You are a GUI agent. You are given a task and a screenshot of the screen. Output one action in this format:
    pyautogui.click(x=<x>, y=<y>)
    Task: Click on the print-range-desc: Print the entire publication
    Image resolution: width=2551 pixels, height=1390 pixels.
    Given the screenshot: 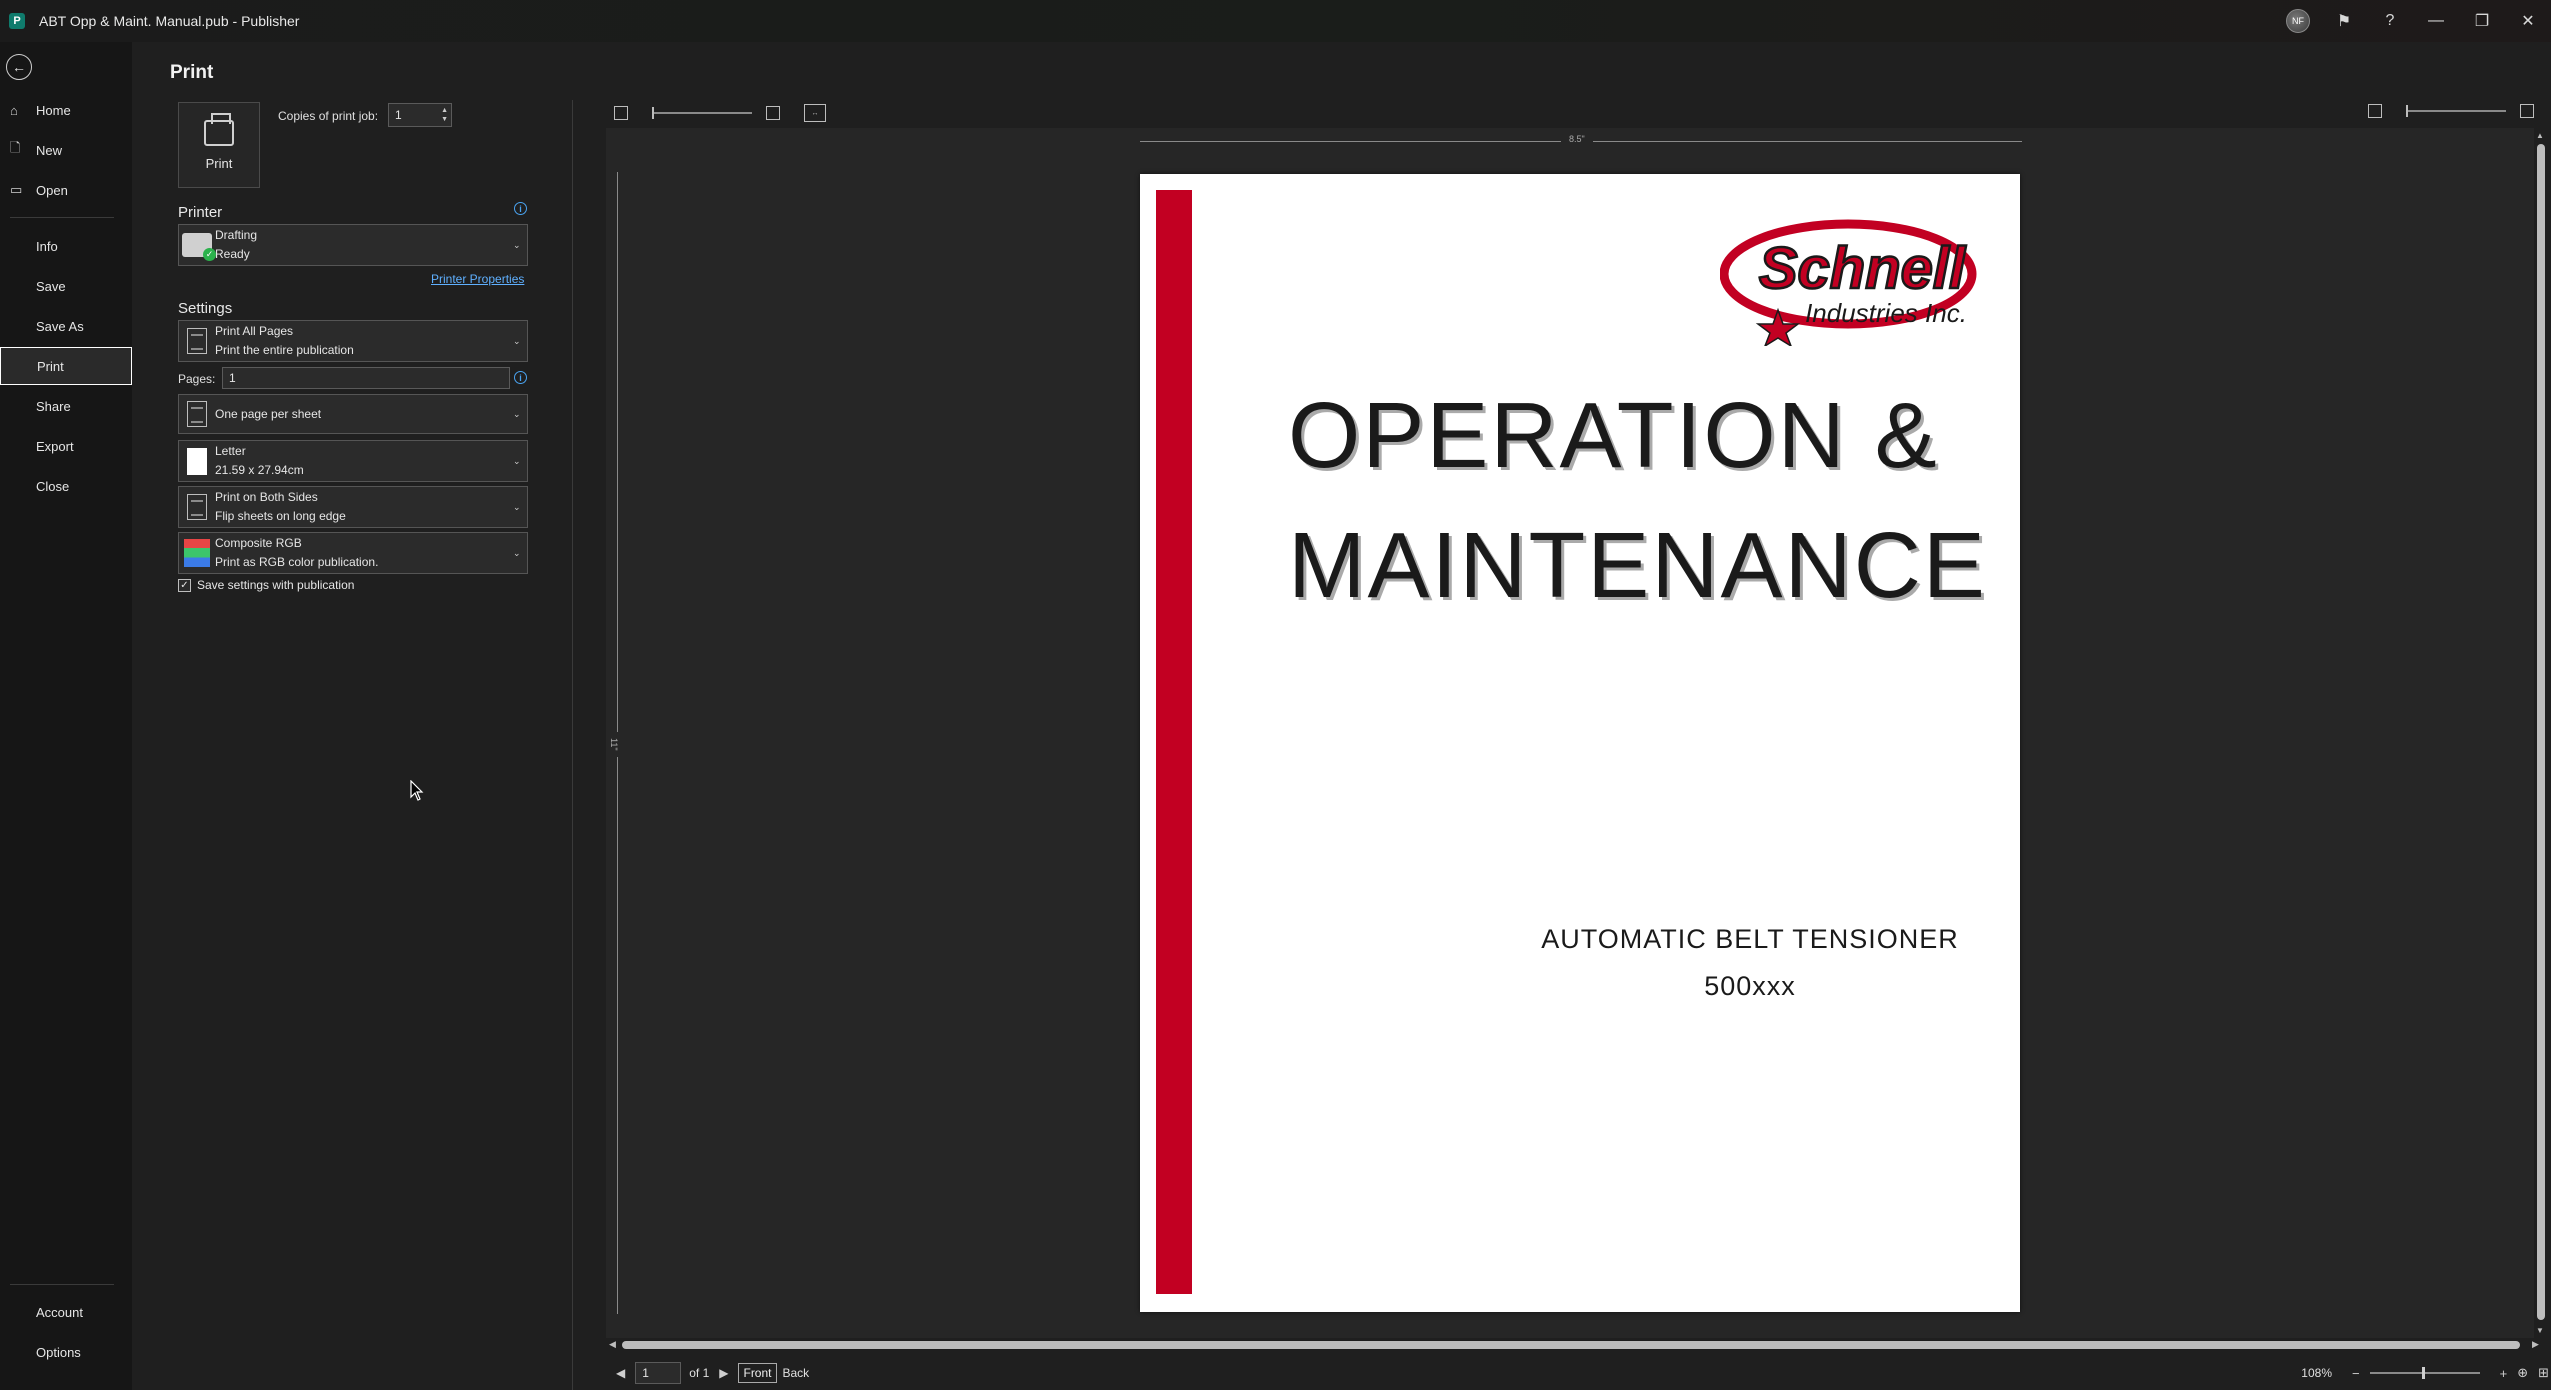 What is the action you would take?
    pyautogui.click(x=284, y=350)
    